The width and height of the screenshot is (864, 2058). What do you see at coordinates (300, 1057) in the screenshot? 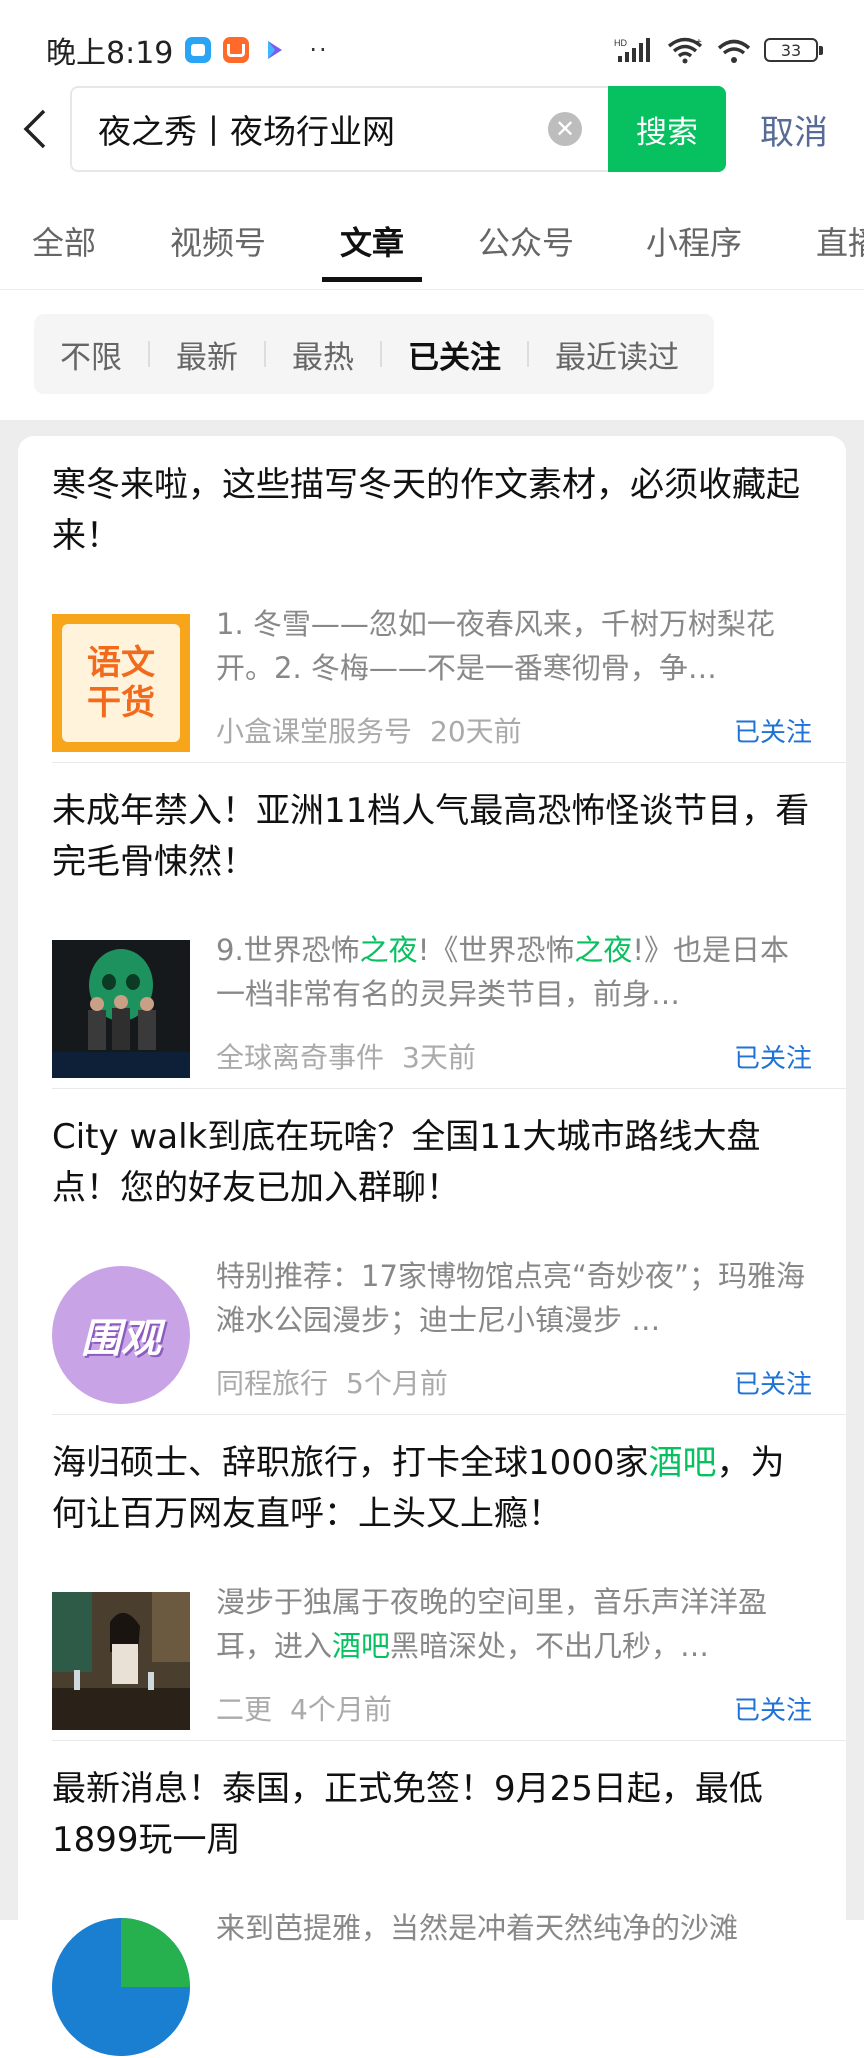
I see `article-source: 全球离奇事件` at bounding box center [300, 1057].